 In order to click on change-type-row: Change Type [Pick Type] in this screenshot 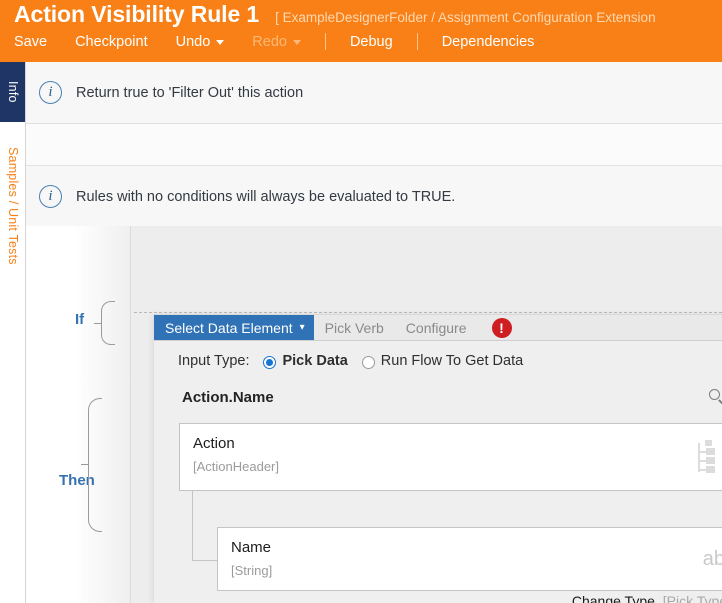, I will do `click(647, 598)`.